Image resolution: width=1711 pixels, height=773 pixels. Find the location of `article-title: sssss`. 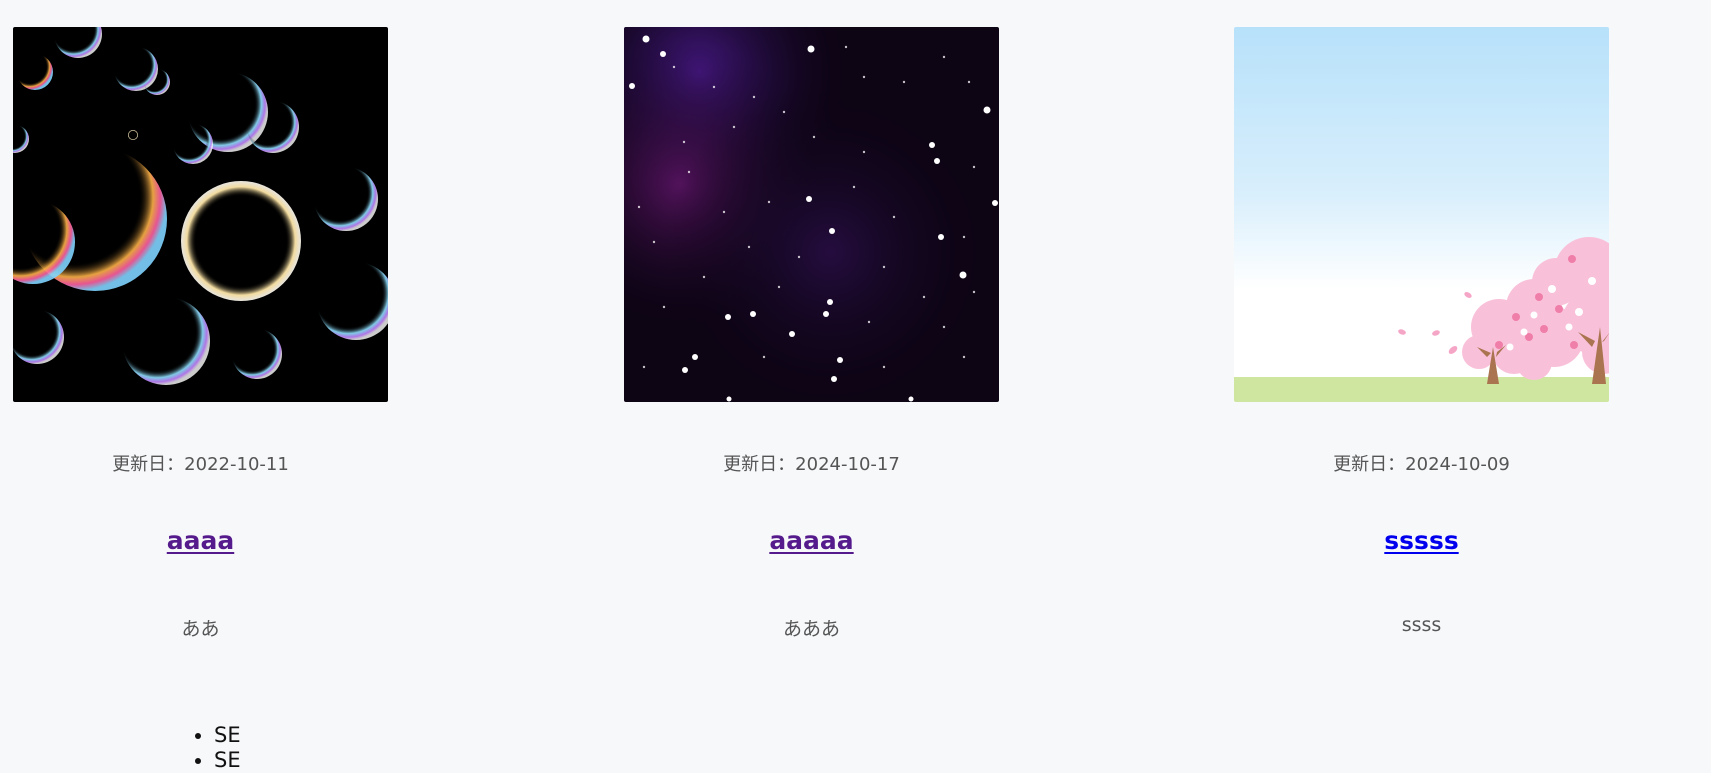

article-title: sssss is located at coordinates (1421, 540).